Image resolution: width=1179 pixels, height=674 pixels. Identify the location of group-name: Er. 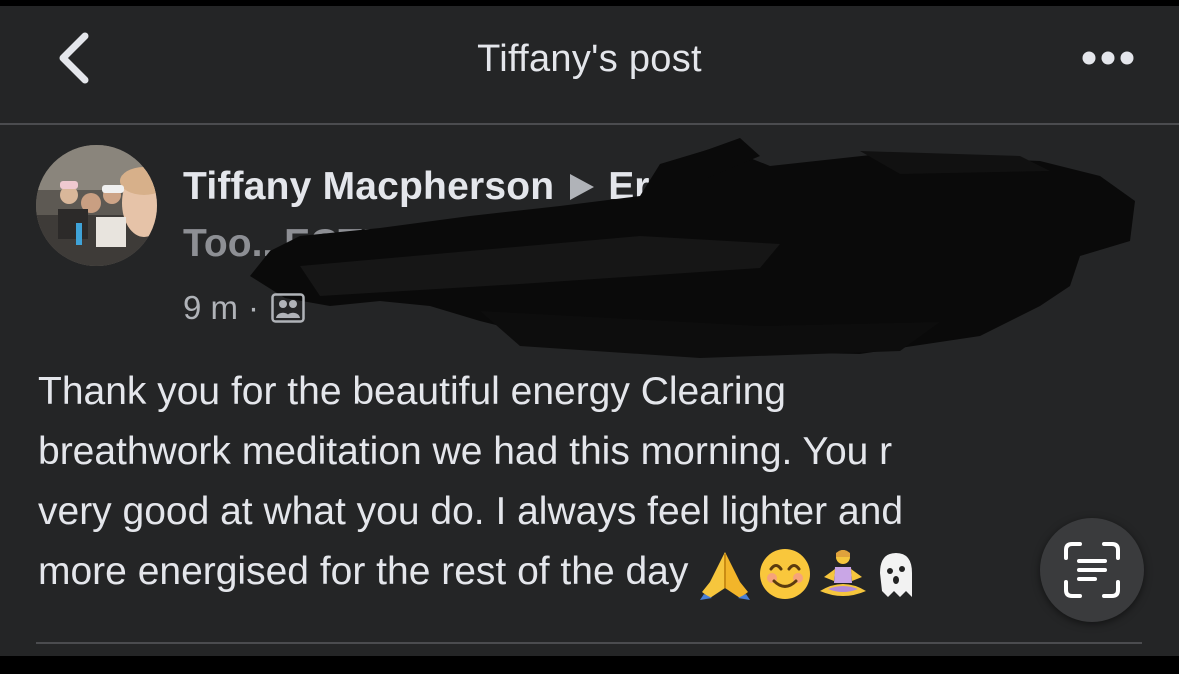
(628, 187).